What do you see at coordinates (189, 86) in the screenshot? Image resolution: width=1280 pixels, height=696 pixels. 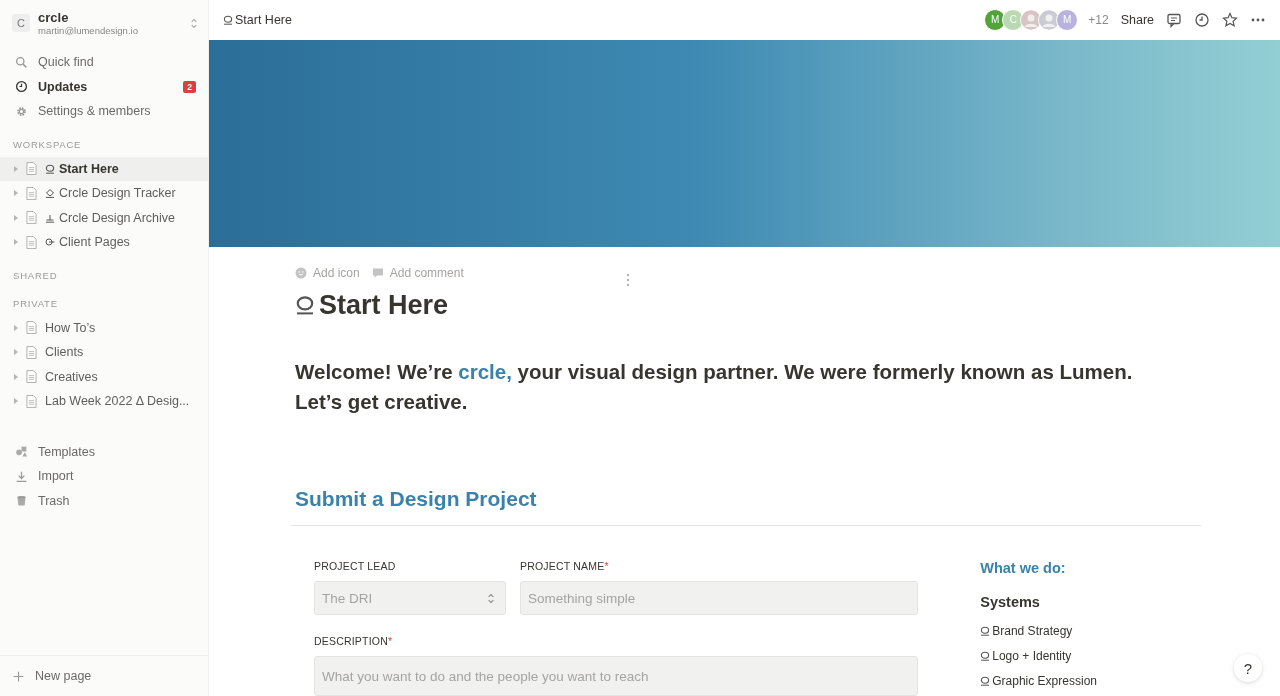 I see `count-badge: 2` at bounding box center [189, 86].